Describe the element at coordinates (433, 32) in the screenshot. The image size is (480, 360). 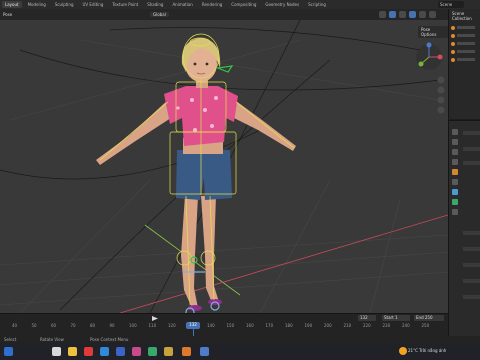
I see `pose-options-dropdown: Pose Options` at that location.